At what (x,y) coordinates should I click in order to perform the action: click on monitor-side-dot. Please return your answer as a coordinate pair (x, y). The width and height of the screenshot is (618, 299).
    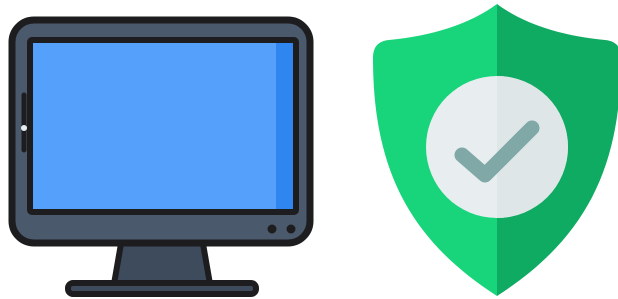
    Looking at the image, I should click on (24, 128).